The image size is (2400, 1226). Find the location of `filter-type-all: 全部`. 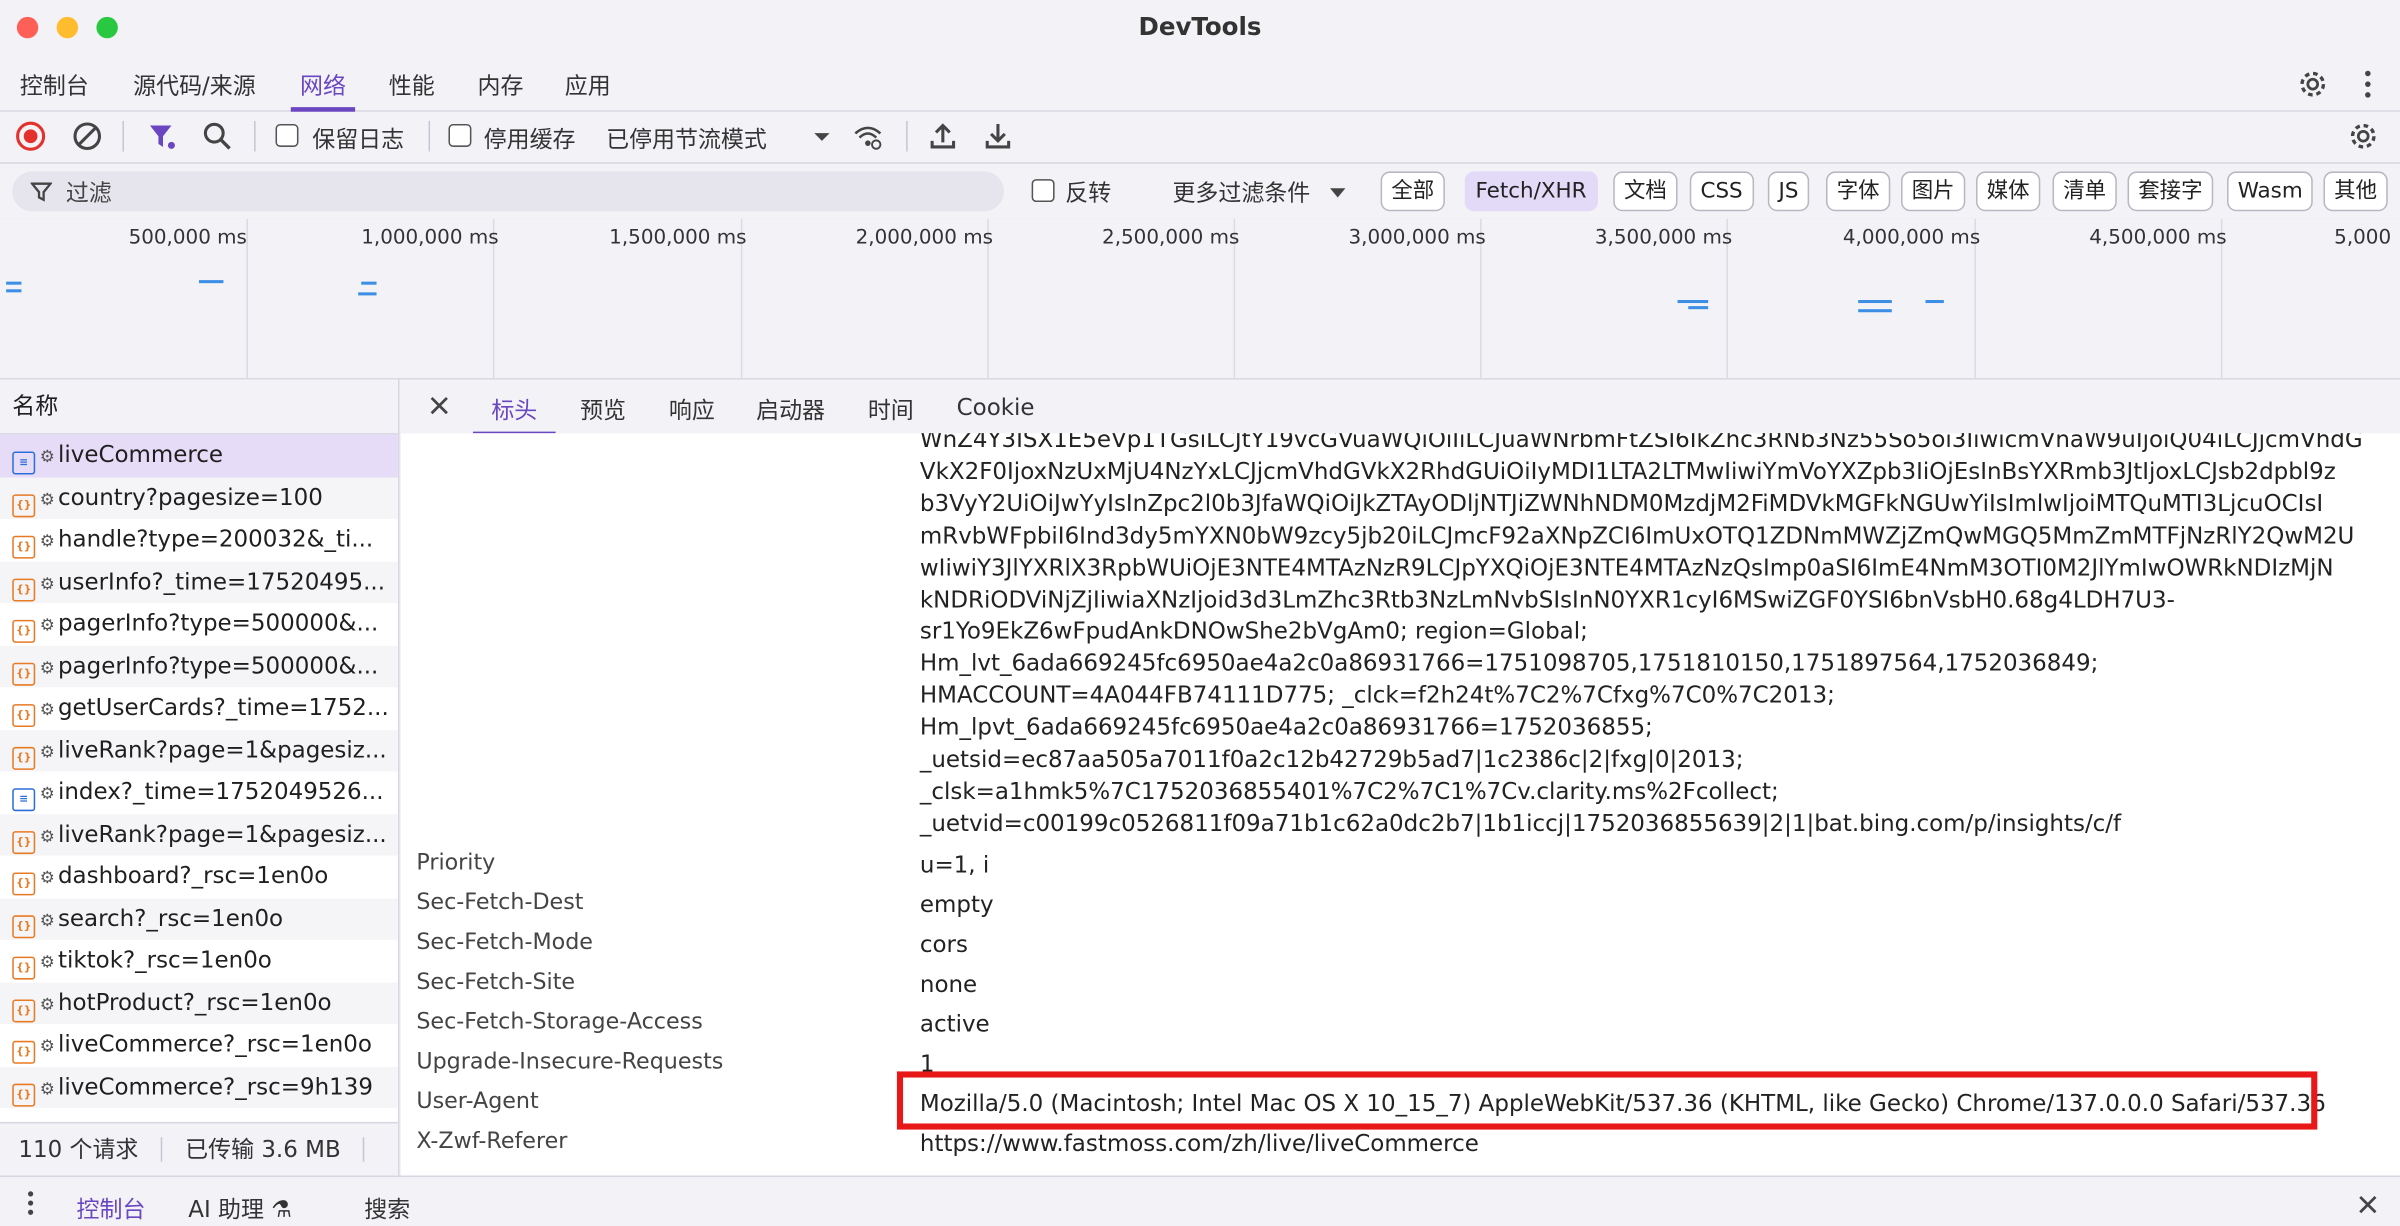

filter-type-all: 全部 is located at coordinates (1412, 191).